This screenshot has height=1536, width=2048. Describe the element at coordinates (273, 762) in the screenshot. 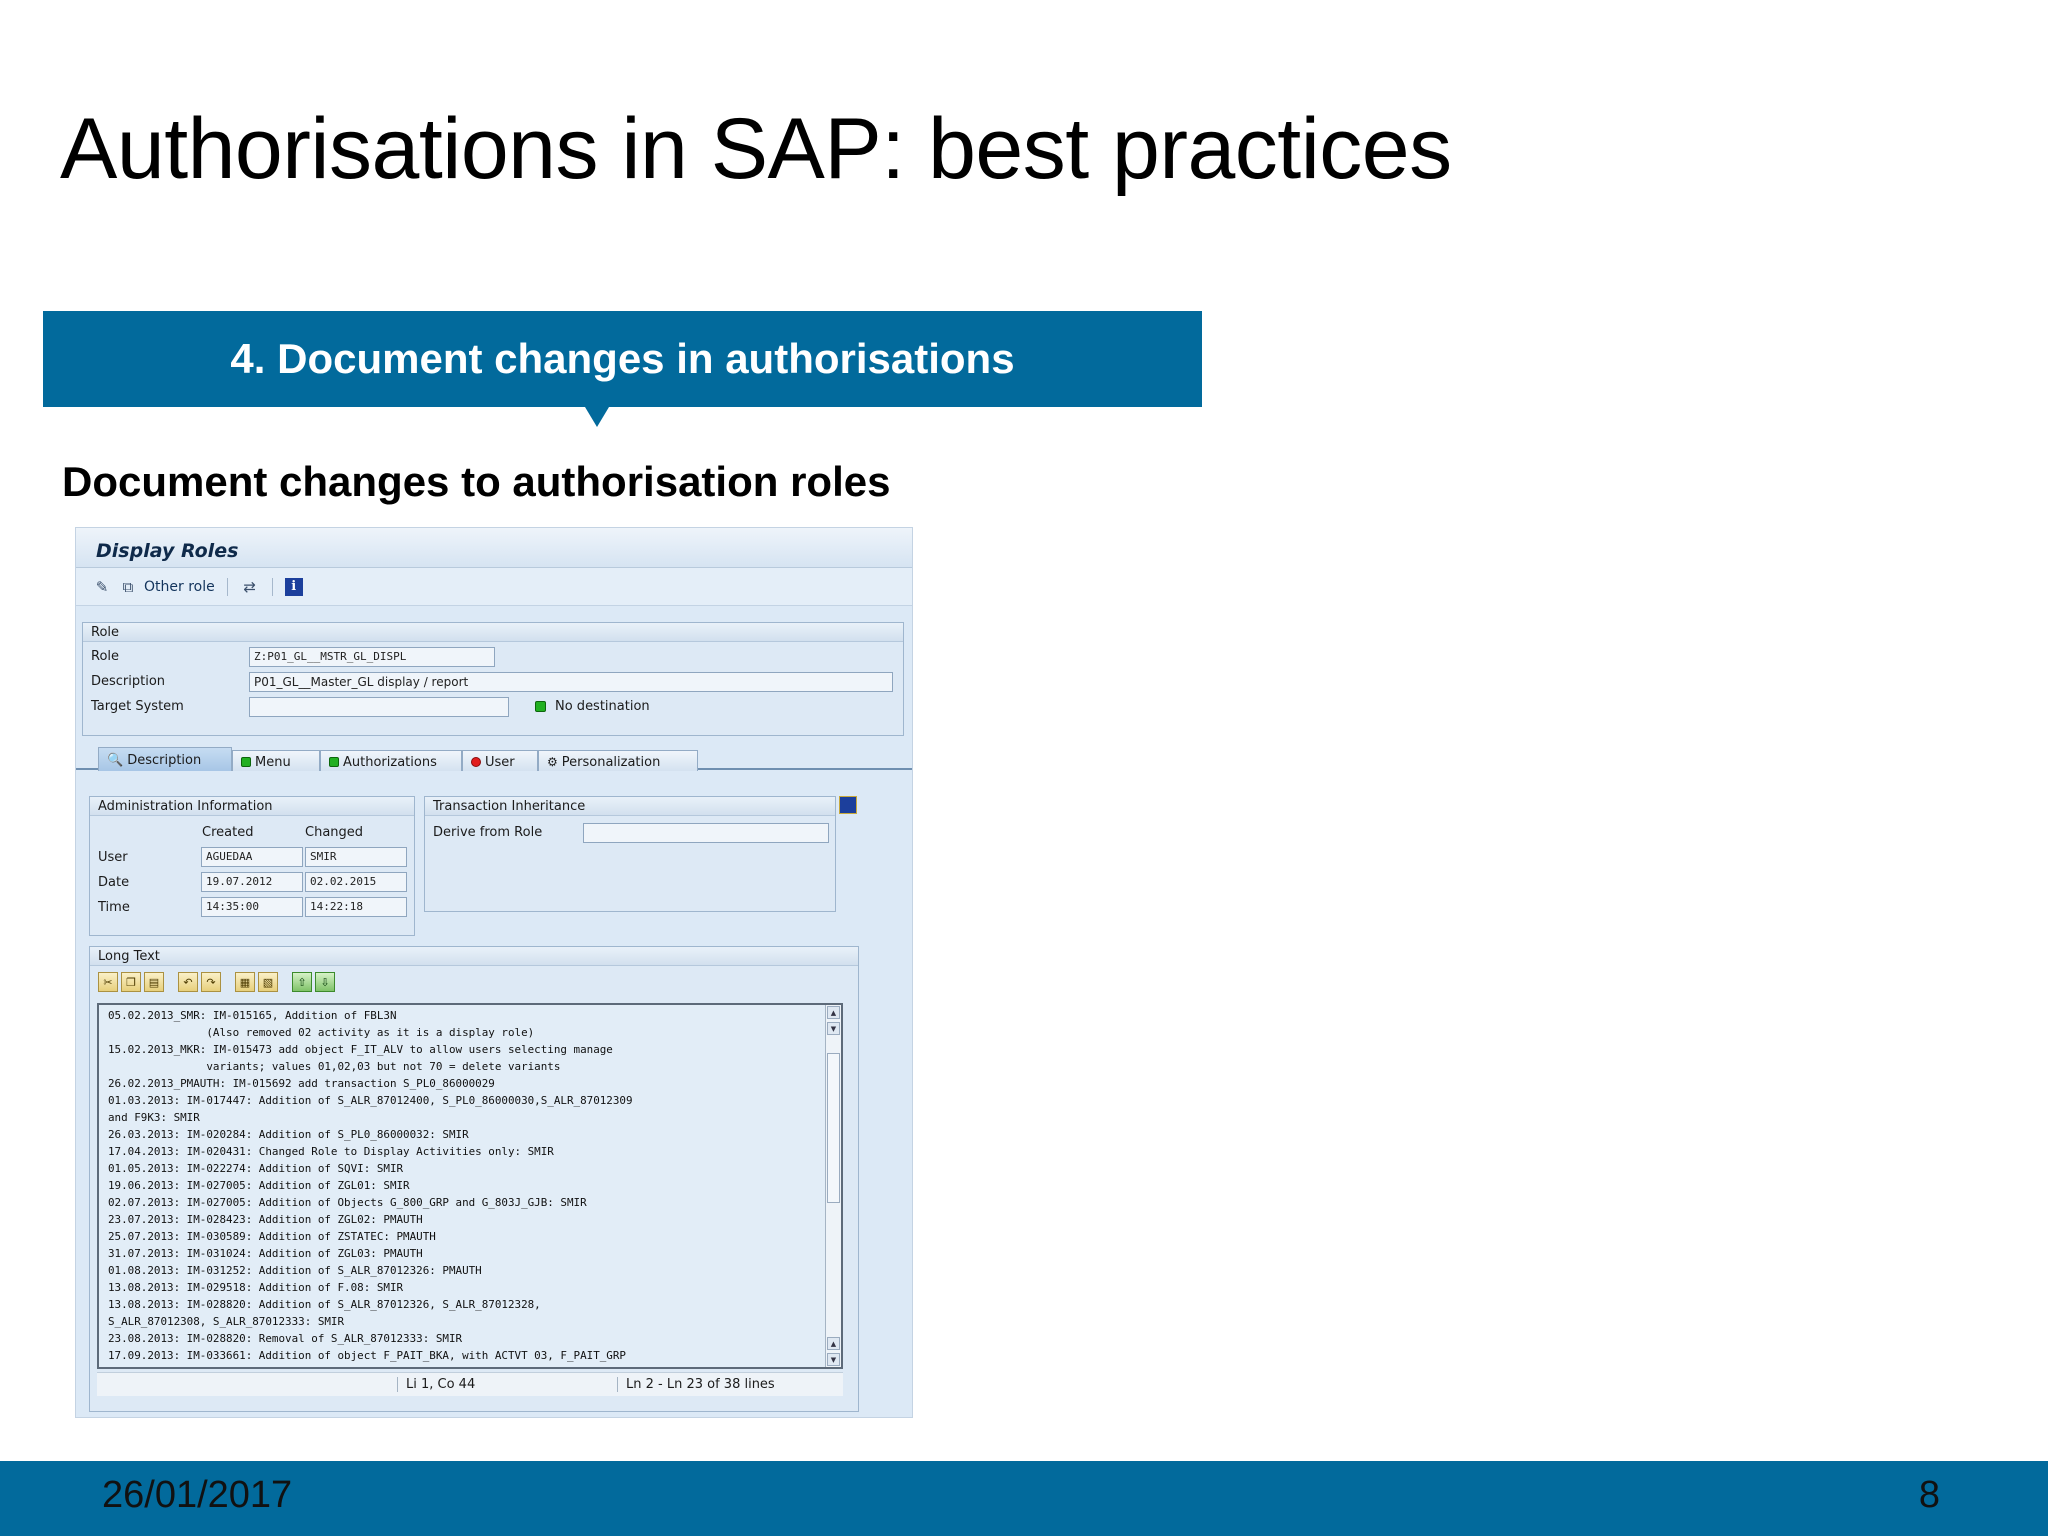

I see `tab-label: Menu` at that location.